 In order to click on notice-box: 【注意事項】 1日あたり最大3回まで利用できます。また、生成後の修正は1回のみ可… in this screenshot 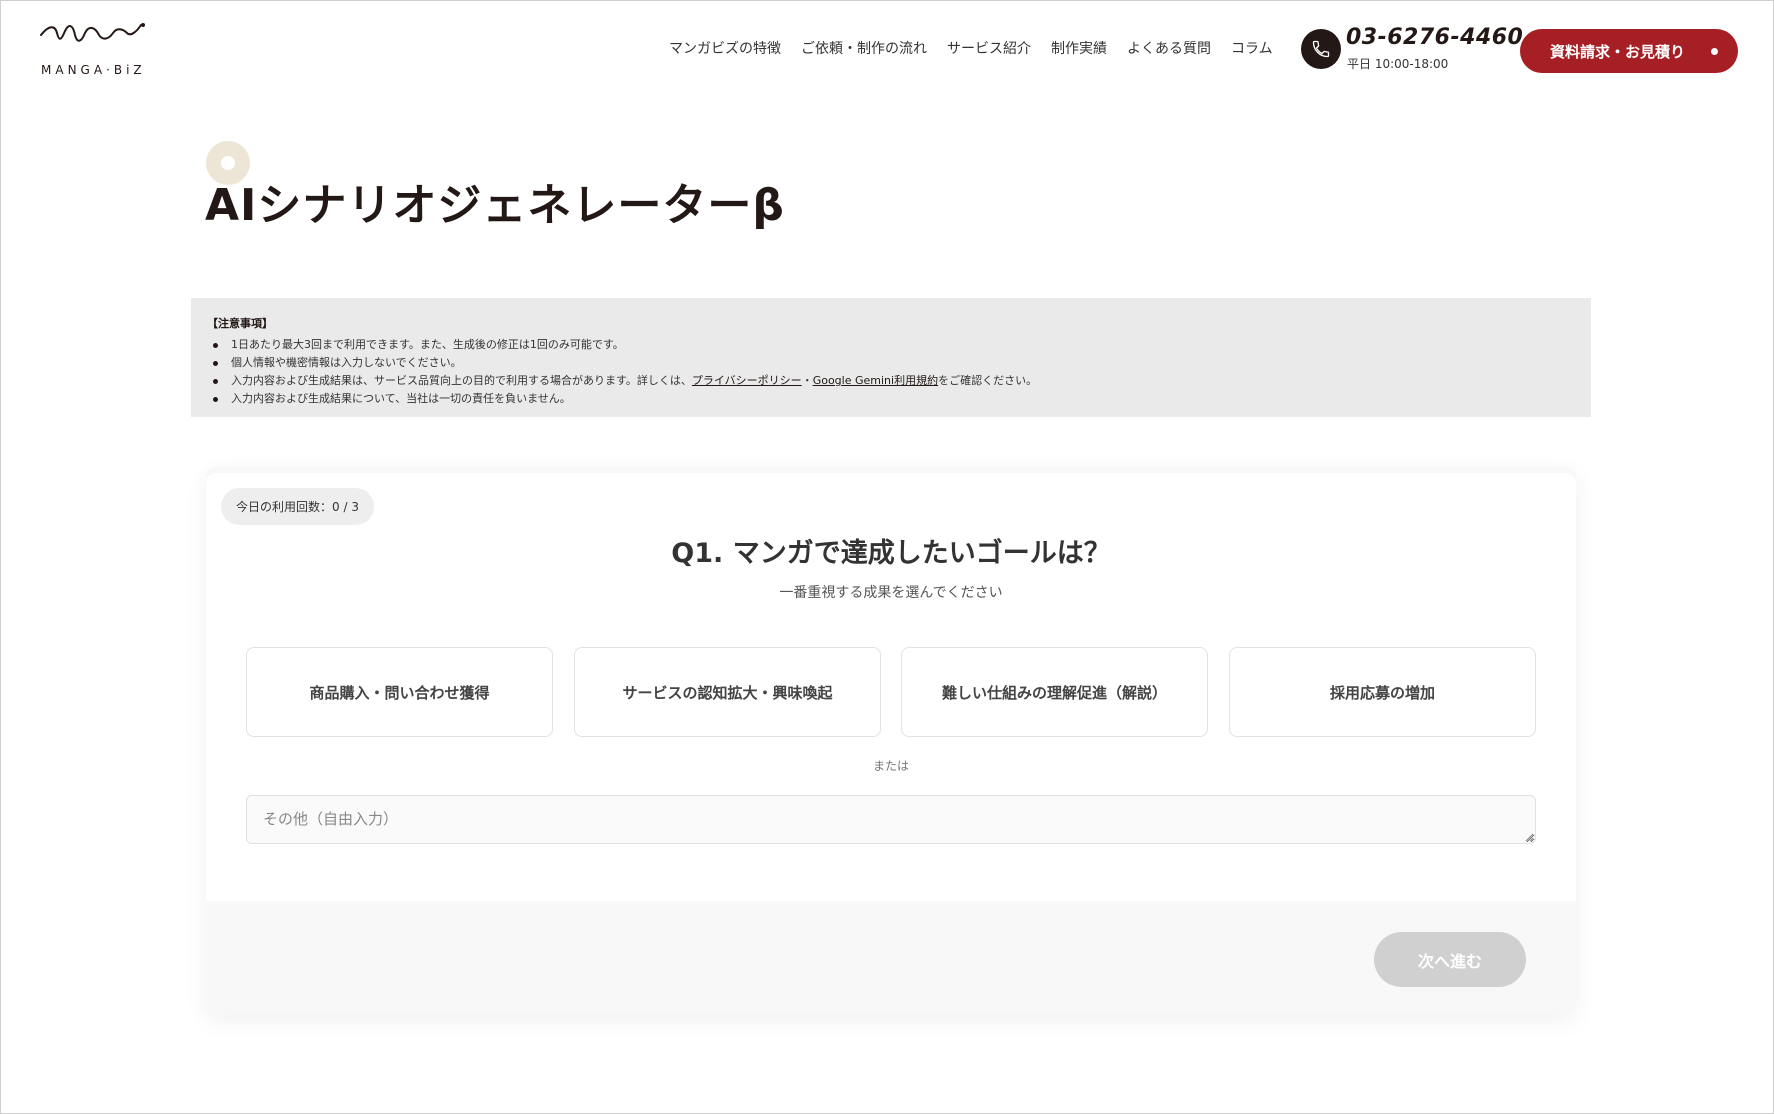, I will do `click(891, 357)`.